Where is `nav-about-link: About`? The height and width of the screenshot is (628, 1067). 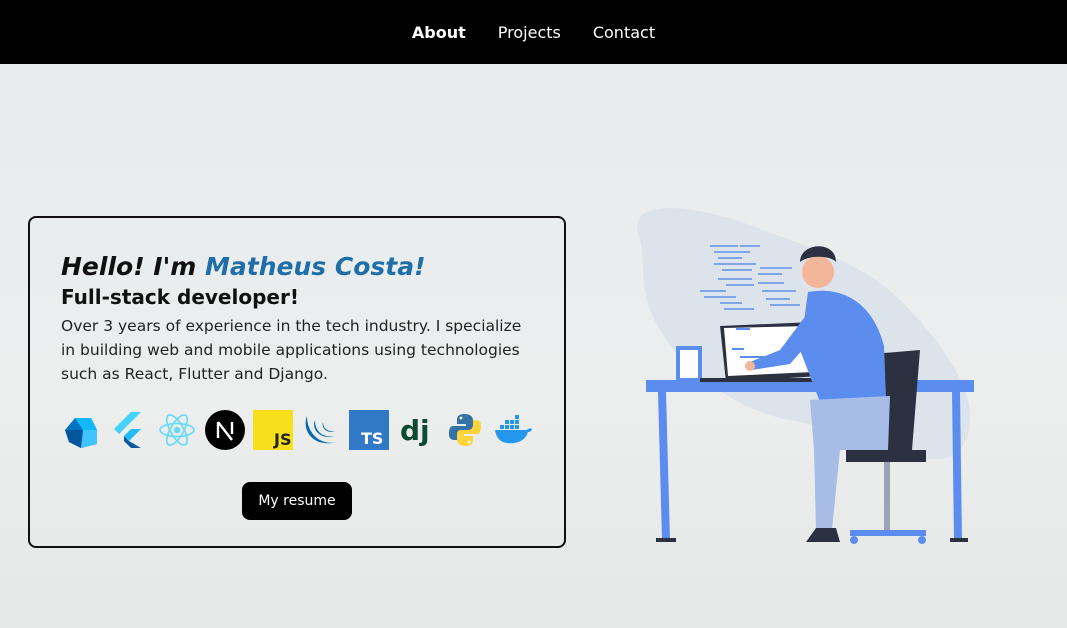
nav-about-link: About is located at coordinates (439, 32).